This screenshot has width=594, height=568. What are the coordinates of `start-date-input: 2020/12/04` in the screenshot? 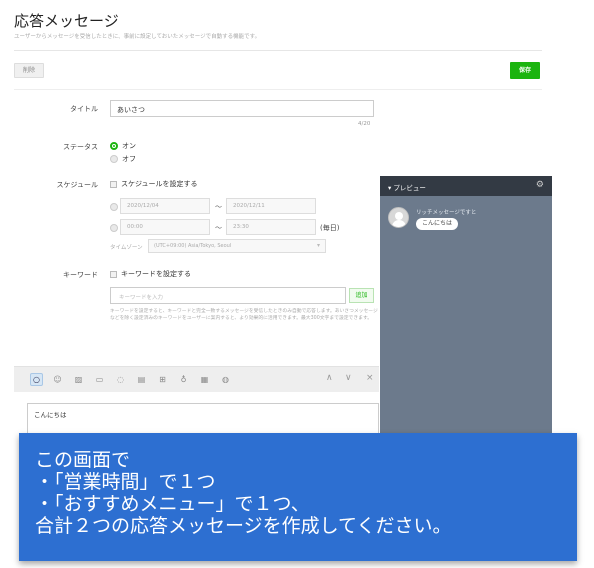 It's located at (165, 206).